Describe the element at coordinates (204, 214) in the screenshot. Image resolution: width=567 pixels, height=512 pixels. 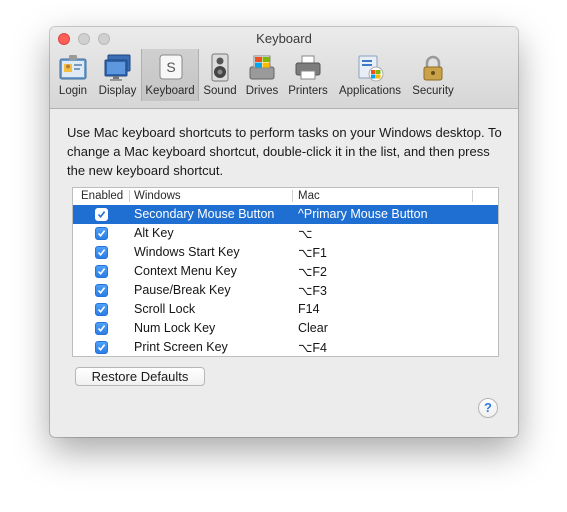
I see `windows-key-cell: Secondary Mouse Button` at that location.